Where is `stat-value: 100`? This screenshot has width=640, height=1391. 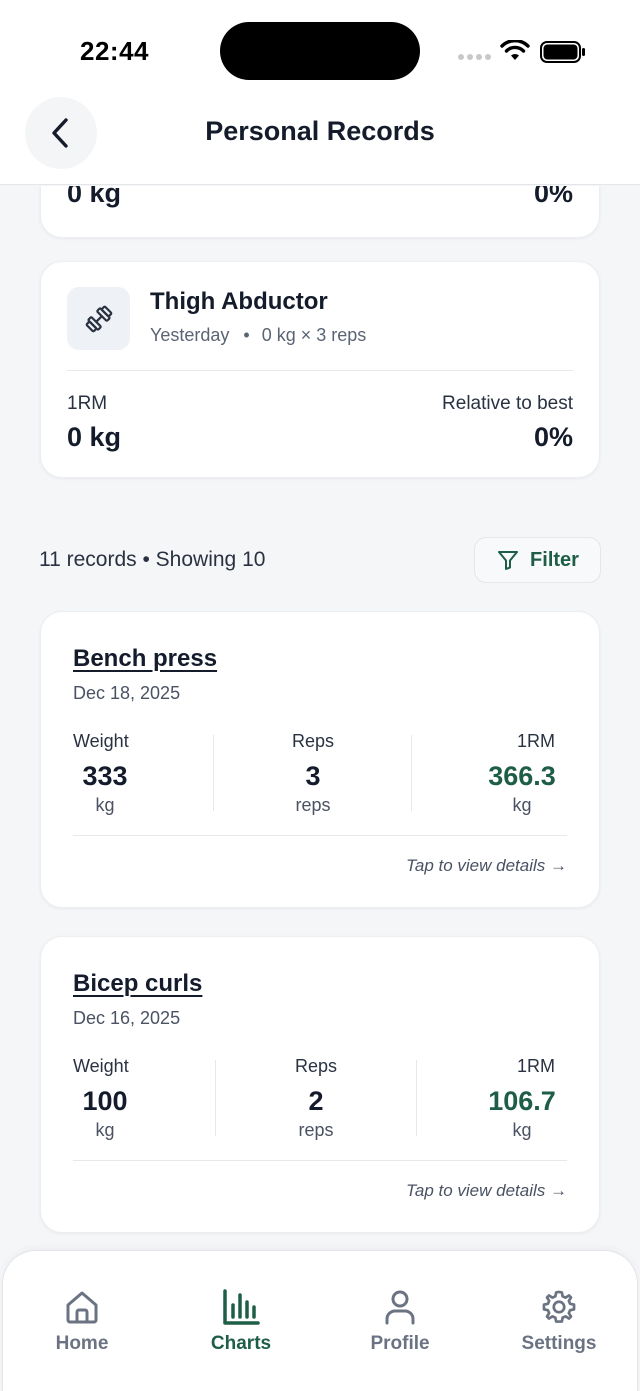
stat-value: 100 is located at coordinates (105, 1101).